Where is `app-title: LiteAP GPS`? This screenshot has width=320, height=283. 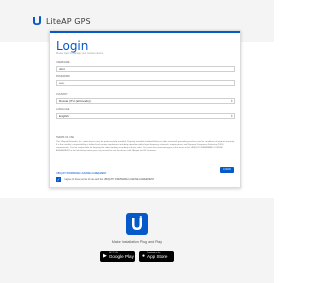 app-title: LiteAP GPS is located at coordinates (68, 21).